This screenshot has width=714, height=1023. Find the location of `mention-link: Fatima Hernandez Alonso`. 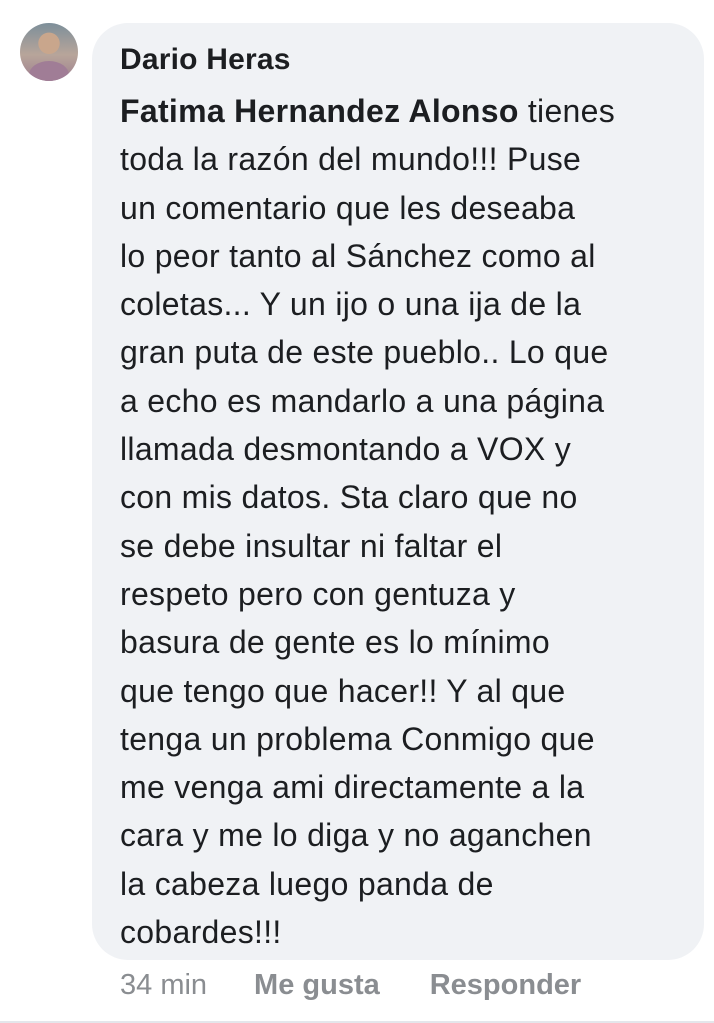

mention-link: Fatima Hernandez Alonso is located at coordinates (319, 111).